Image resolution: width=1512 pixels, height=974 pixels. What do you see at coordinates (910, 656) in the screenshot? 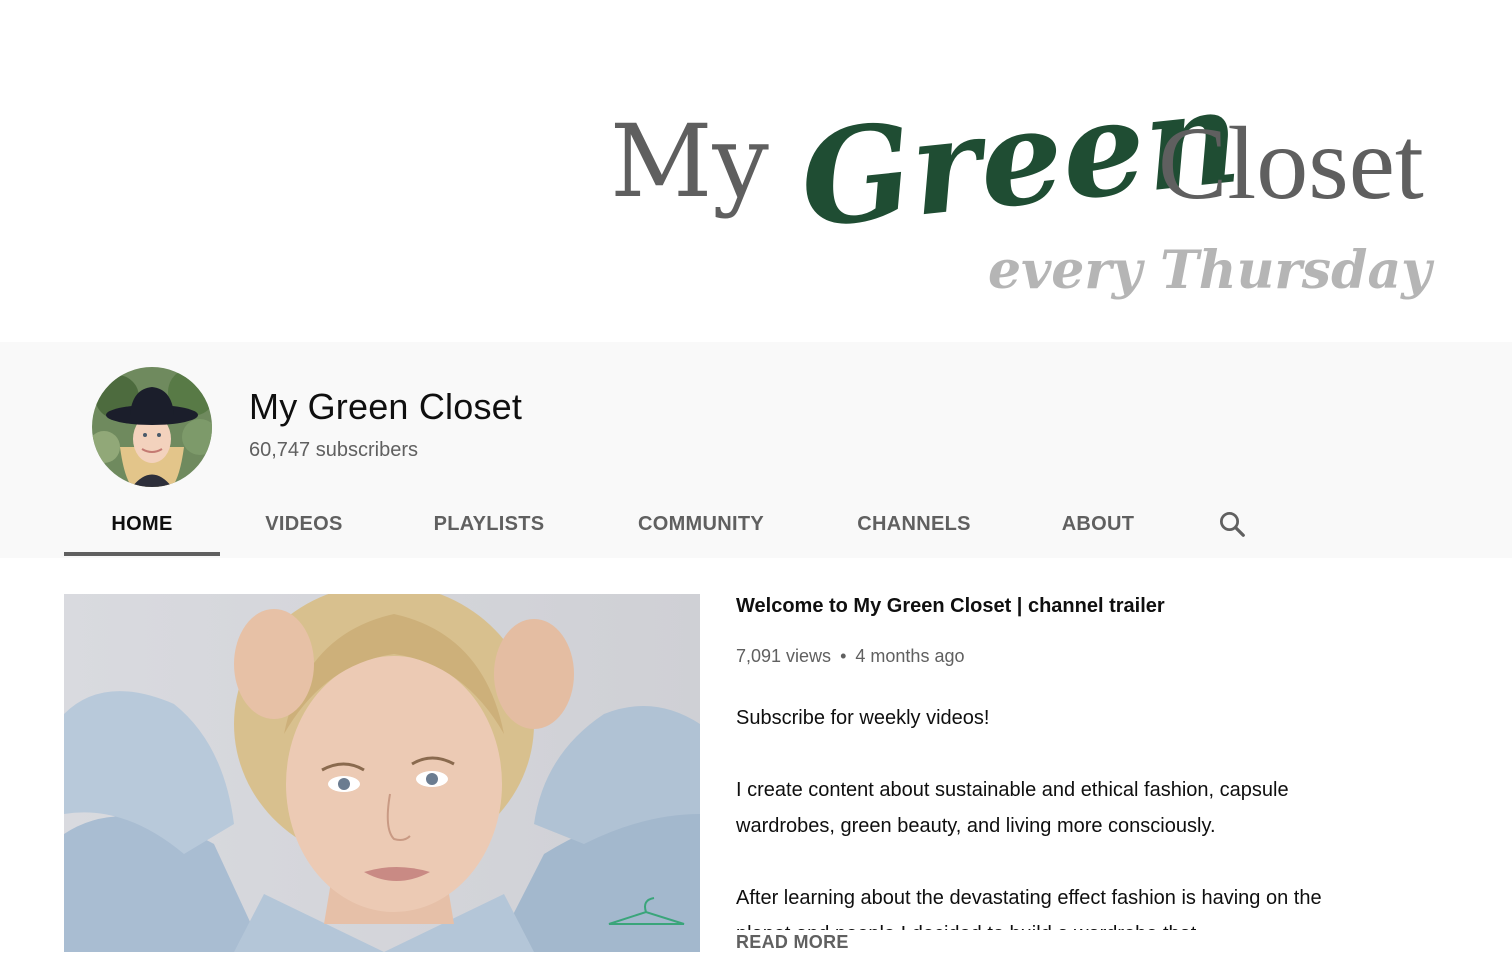
I see `upload-age: 4 months ago` at bounding box center [910, 656].